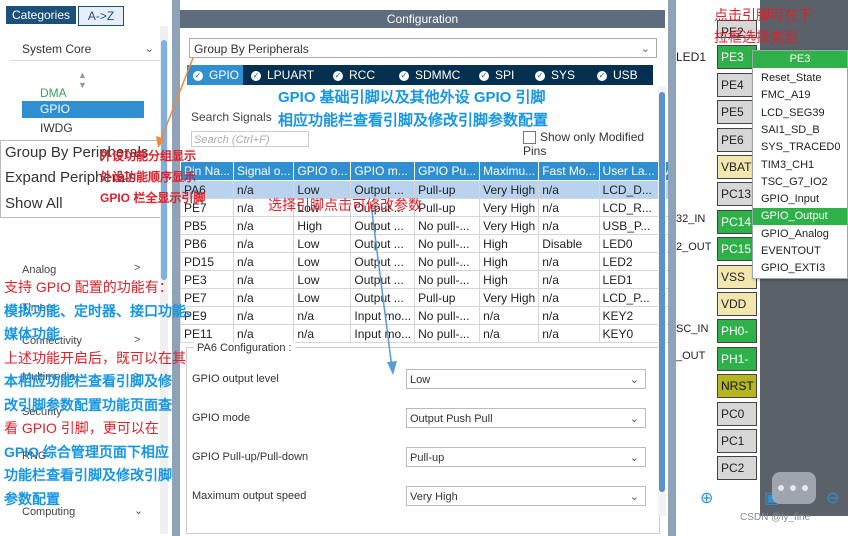 The height and width of the screenshot is (536, 848). What do you see at coordinates (737, 304) in the screenshot?
I see `pin-vdd: VDD` at bounding box center [737, 304].